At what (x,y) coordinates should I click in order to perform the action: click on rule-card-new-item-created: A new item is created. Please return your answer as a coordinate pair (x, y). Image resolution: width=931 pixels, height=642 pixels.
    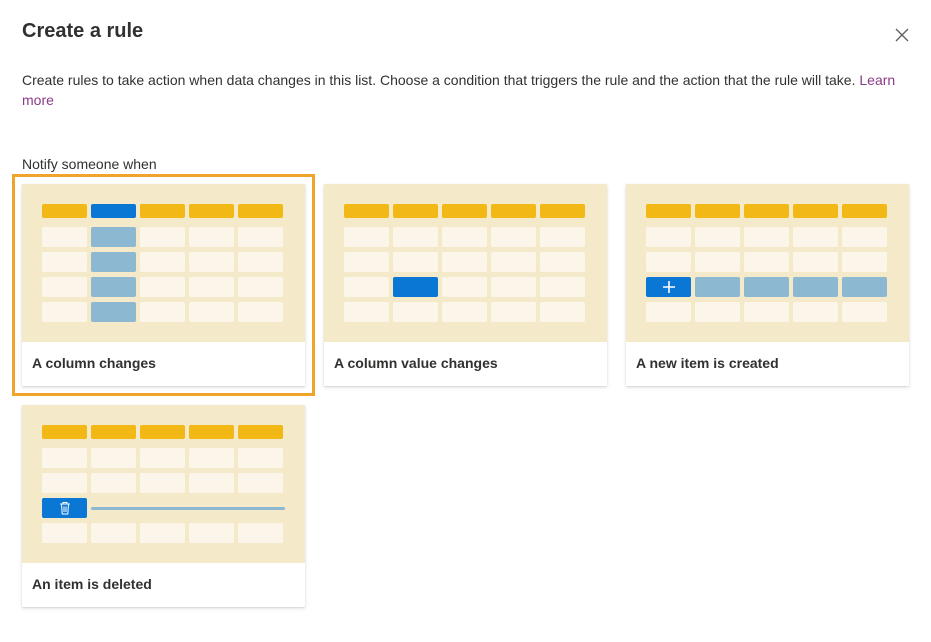
    Looking at the image, I should click on (767, 285).